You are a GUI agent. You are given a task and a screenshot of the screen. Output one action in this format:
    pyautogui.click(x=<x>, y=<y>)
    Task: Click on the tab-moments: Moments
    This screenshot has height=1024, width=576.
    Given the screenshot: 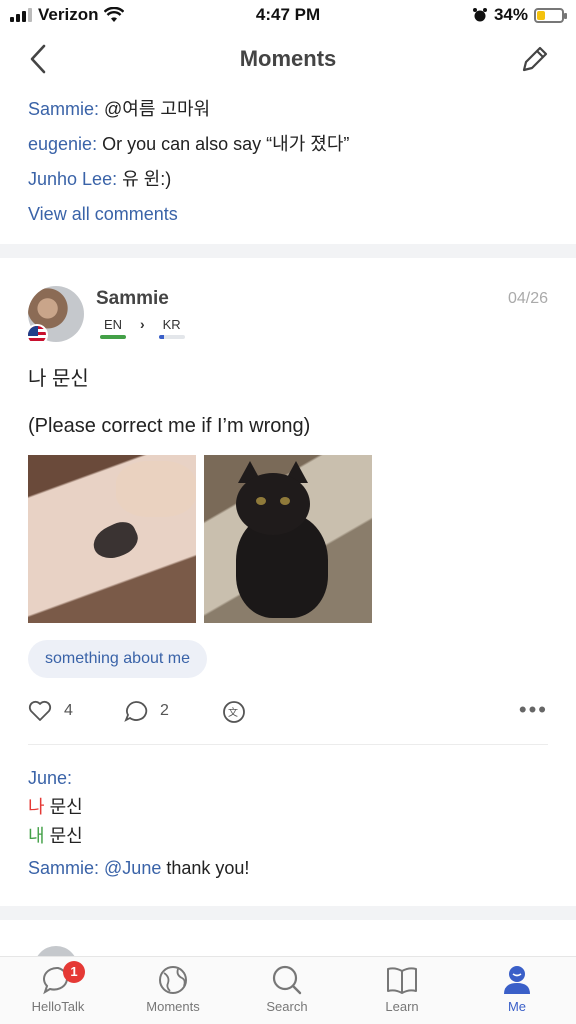 What is the action you would take?
    pyautogui.click(x=173, y=989)
    